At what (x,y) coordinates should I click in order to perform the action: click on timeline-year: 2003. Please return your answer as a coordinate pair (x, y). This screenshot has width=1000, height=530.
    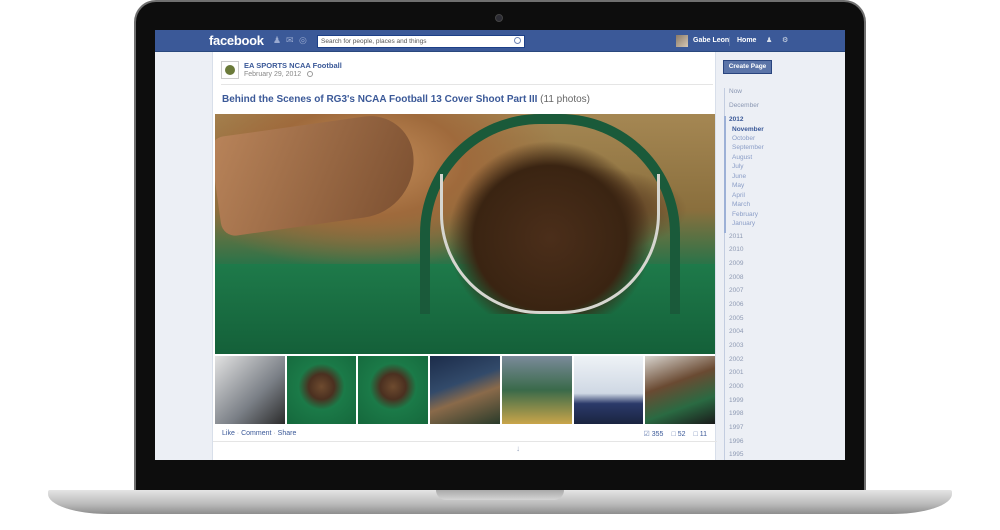
    Looking at the image, I should click on (736, 345).